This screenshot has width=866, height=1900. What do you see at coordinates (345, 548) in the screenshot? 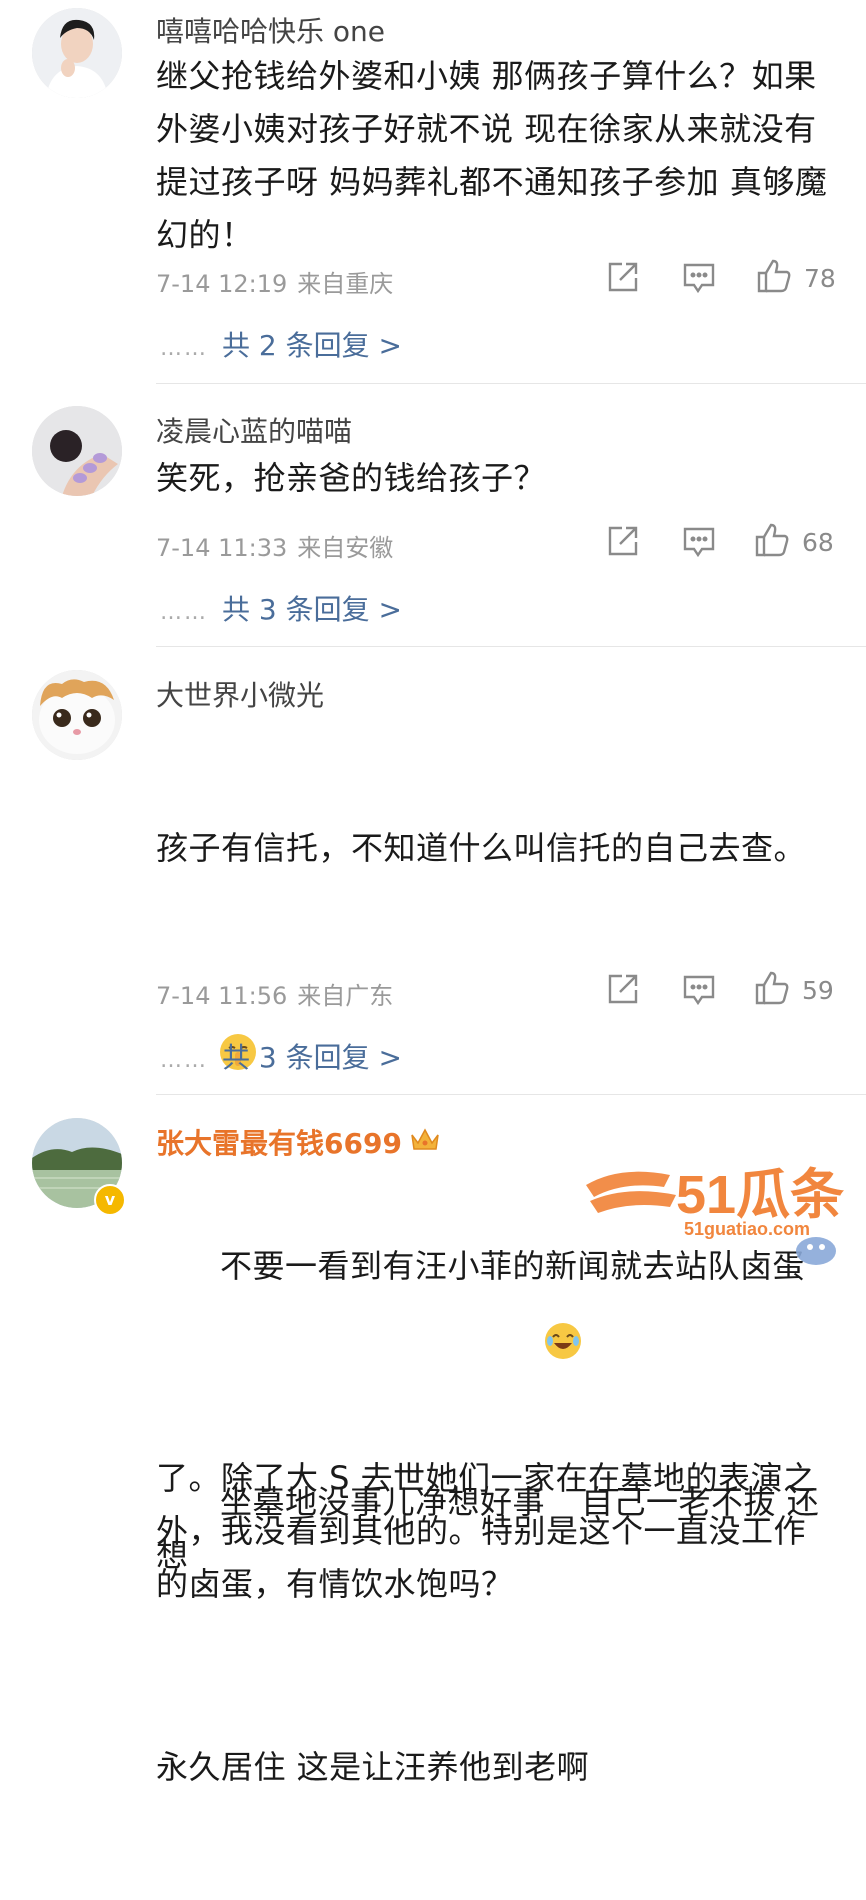
I see `comment-location: 来自安徽` at bounding box center [345, 548].